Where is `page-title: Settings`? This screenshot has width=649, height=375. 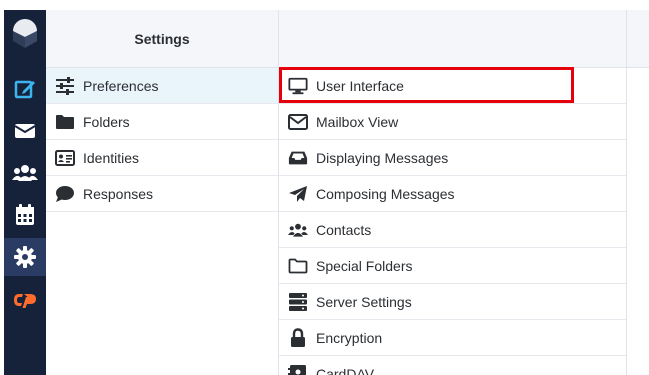
page-title: Settings is located at coordinates (162, 38).